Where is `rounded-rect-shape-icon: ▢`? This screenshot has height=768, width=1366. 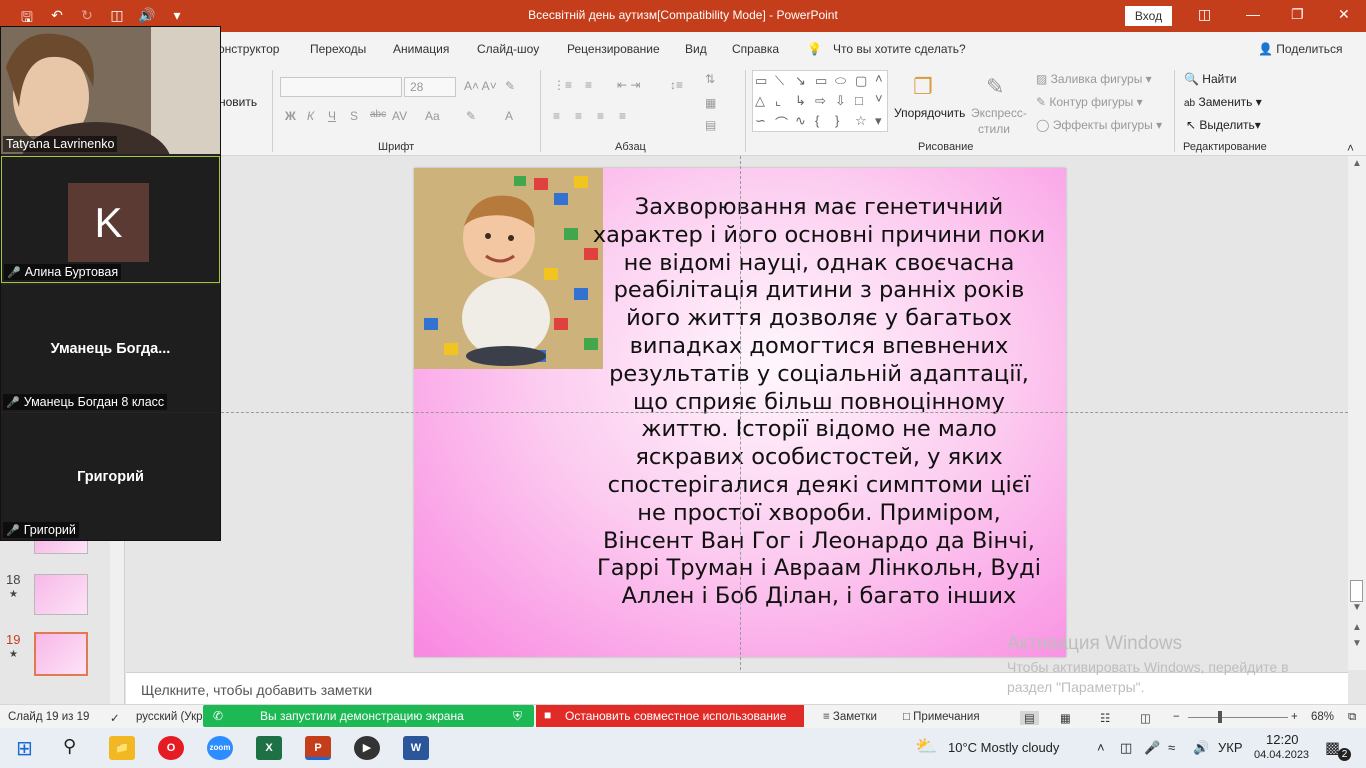 rounded-rect-shape-icon: ▢ is located at coordinates (861, 81).